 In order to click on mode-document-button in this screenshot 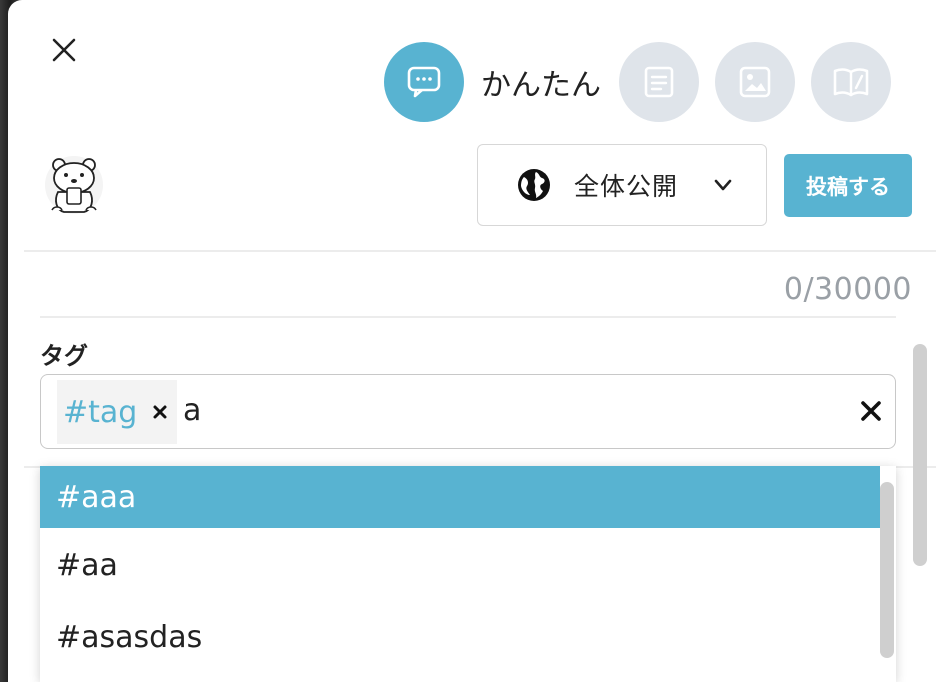, I will do `click(659, 82)`.